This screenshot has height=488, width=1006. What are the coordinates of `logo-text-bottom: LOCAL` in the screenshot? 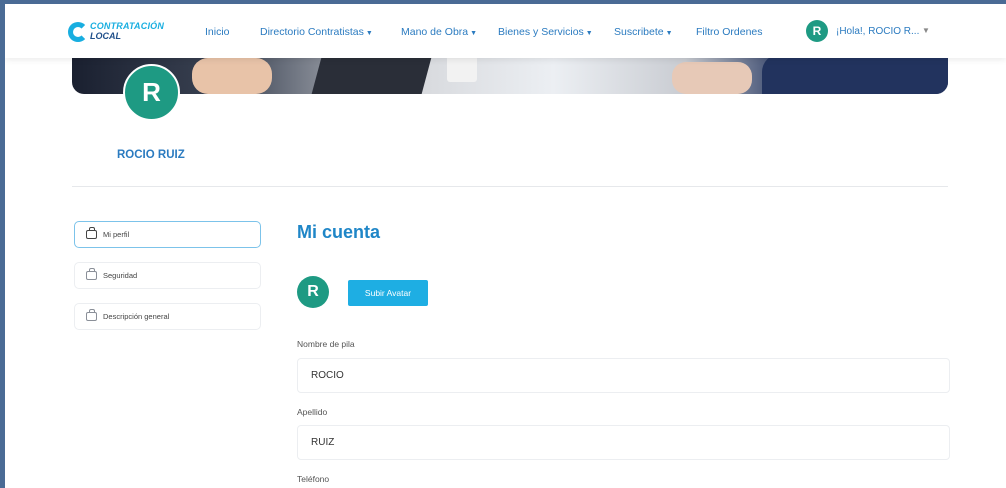 It's located at (105, 36).